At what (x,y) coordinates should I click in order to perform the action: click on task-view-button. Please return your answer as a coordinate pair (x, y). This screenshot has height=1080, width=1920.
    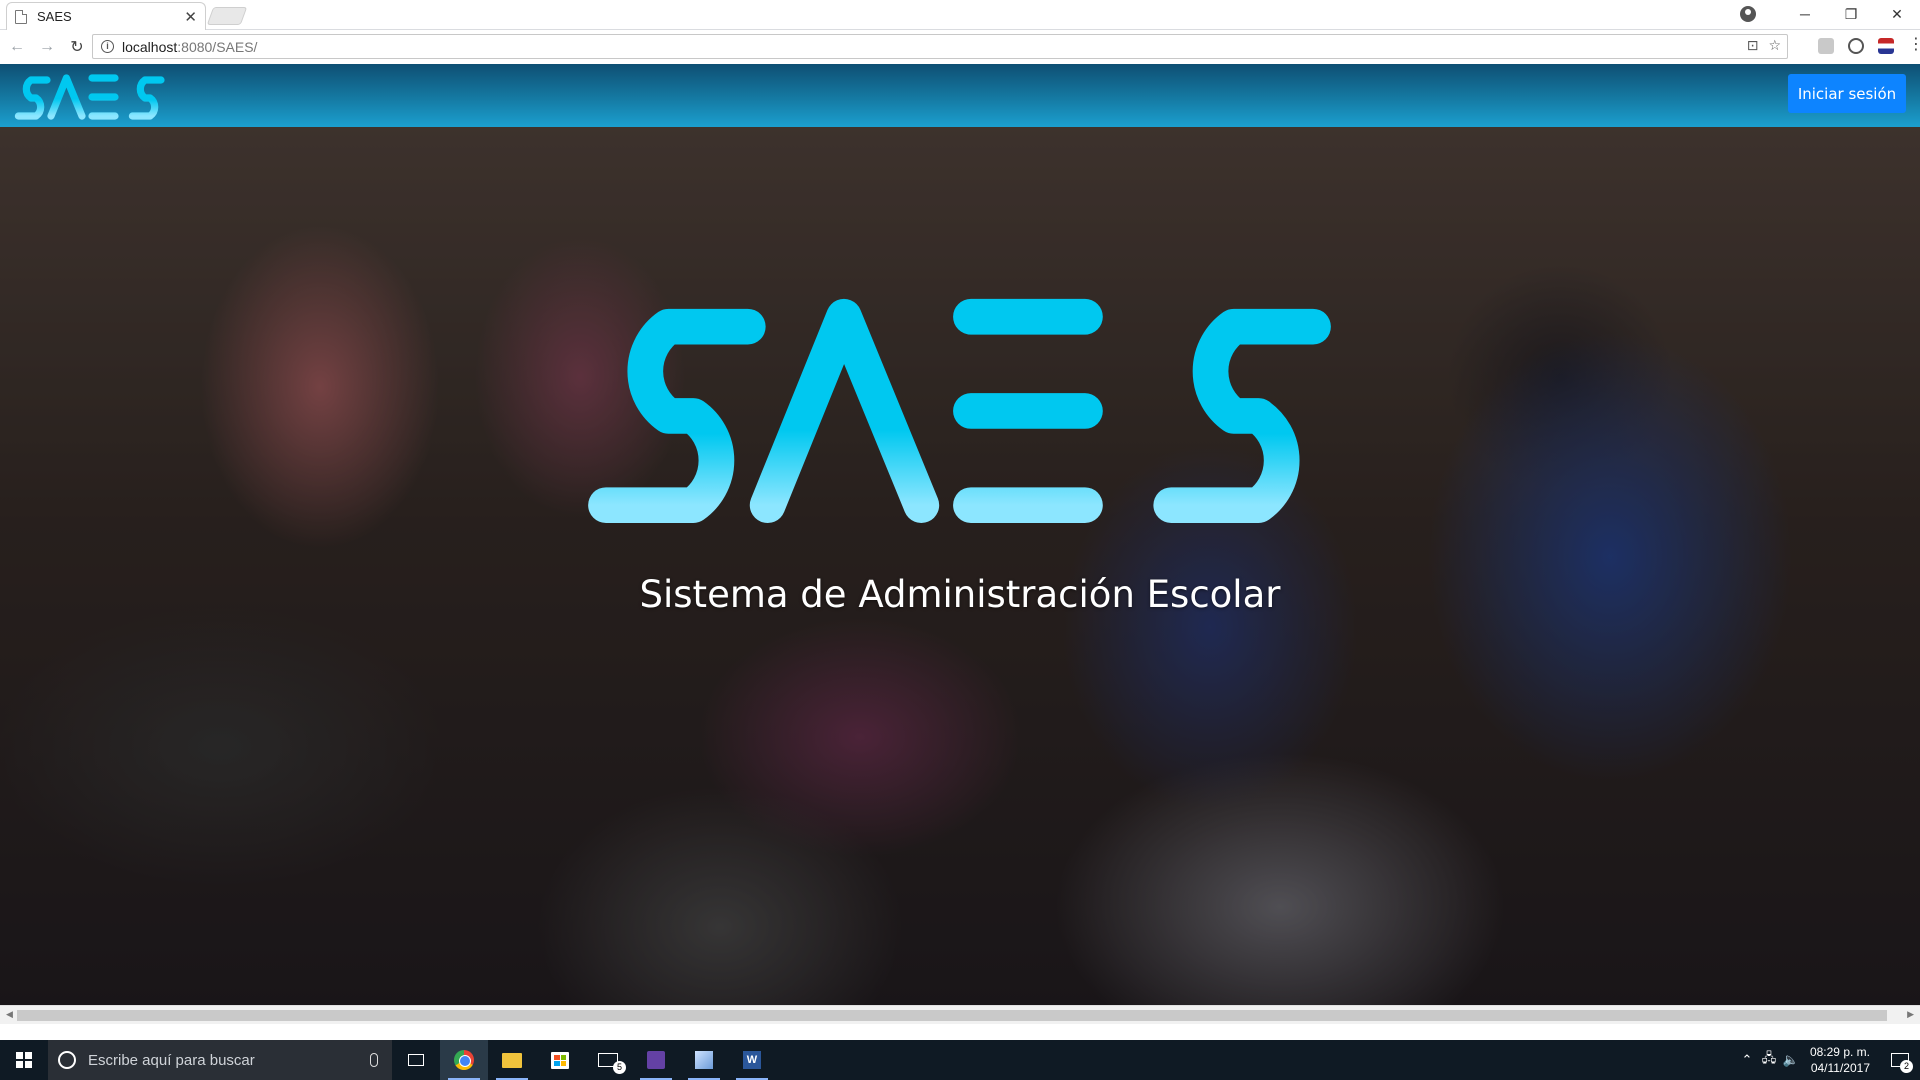
    Looking at the image, I should click on (416, 1060).